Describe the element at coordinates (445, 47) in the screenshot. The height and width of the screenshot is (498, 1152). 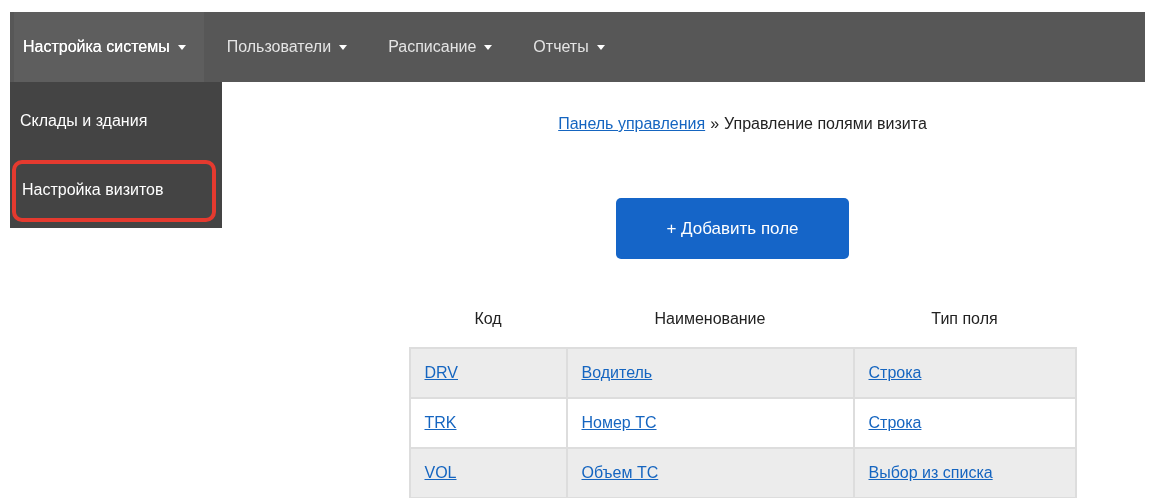
I see `nav-menu-item: Расписание` at that location.